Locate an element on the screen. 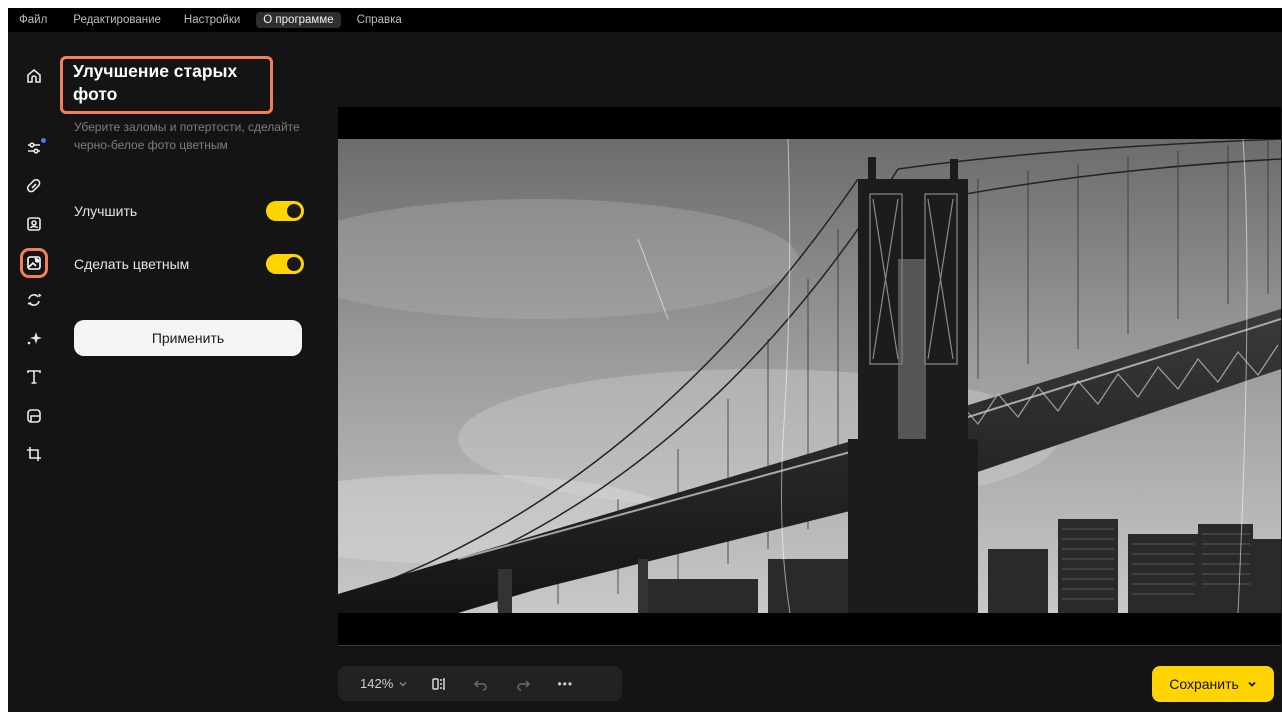  eraser-icon is located at coordinates (34, 186).